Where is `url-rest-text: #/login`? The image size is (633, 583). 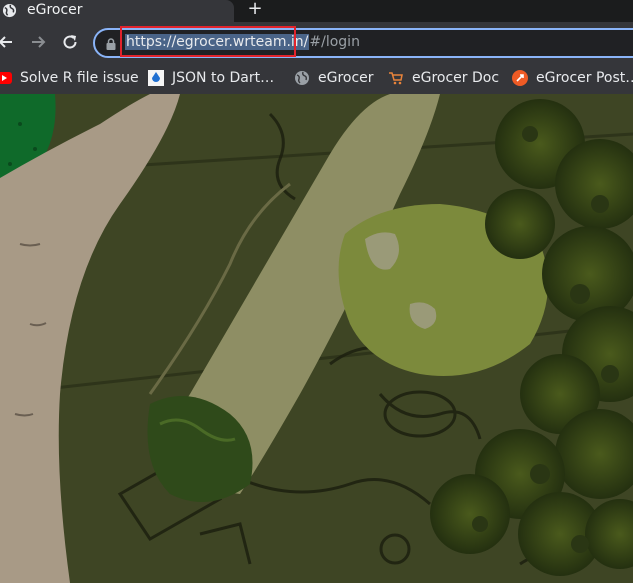
url-rest-text: #/login is located at coordinates (334, 42).